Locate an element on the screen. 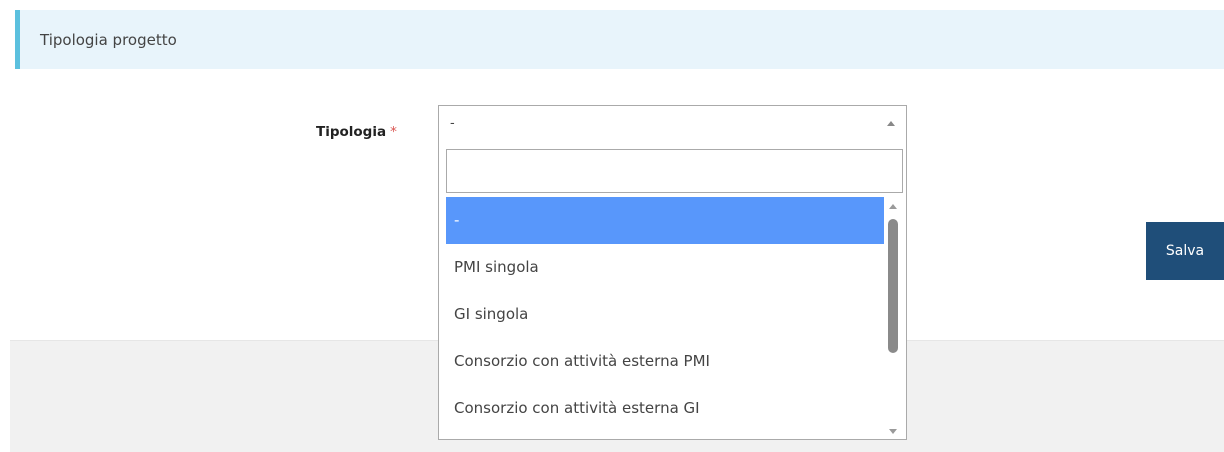 The width and height of the screenshot is (1224, 452). selected-value: - is located at coordinates (452, 123).